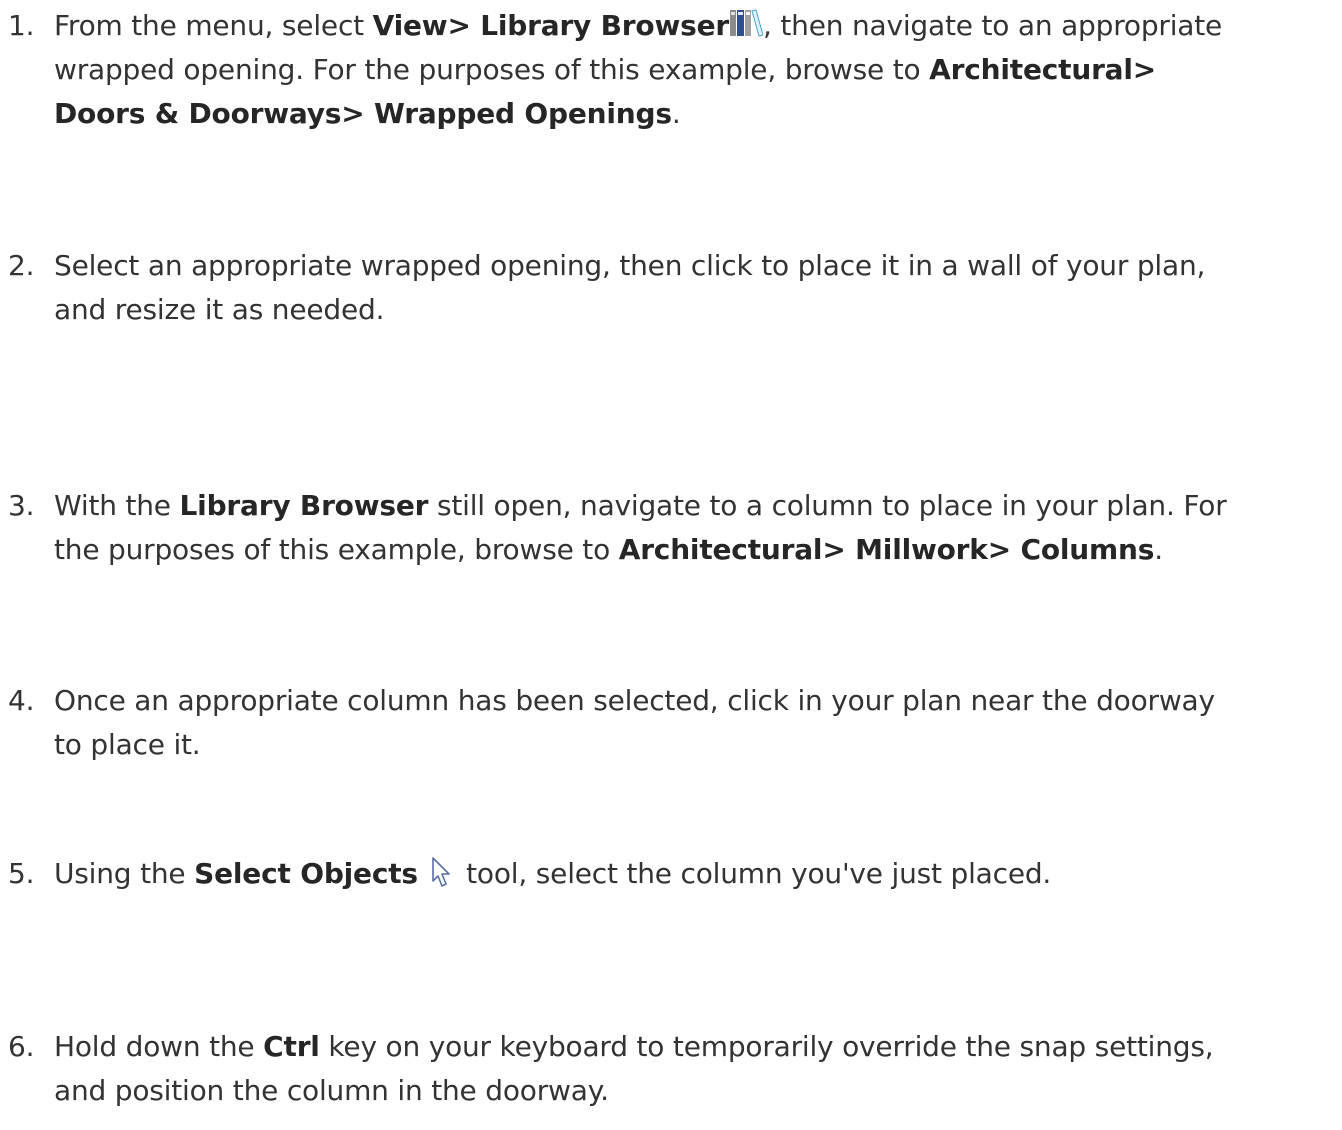 The image size is (1342, 1130). What do you see at coordinates (311, 873) in the screenshot?
I see `bold-term: Select Objects` at bounding box center [311, 873].